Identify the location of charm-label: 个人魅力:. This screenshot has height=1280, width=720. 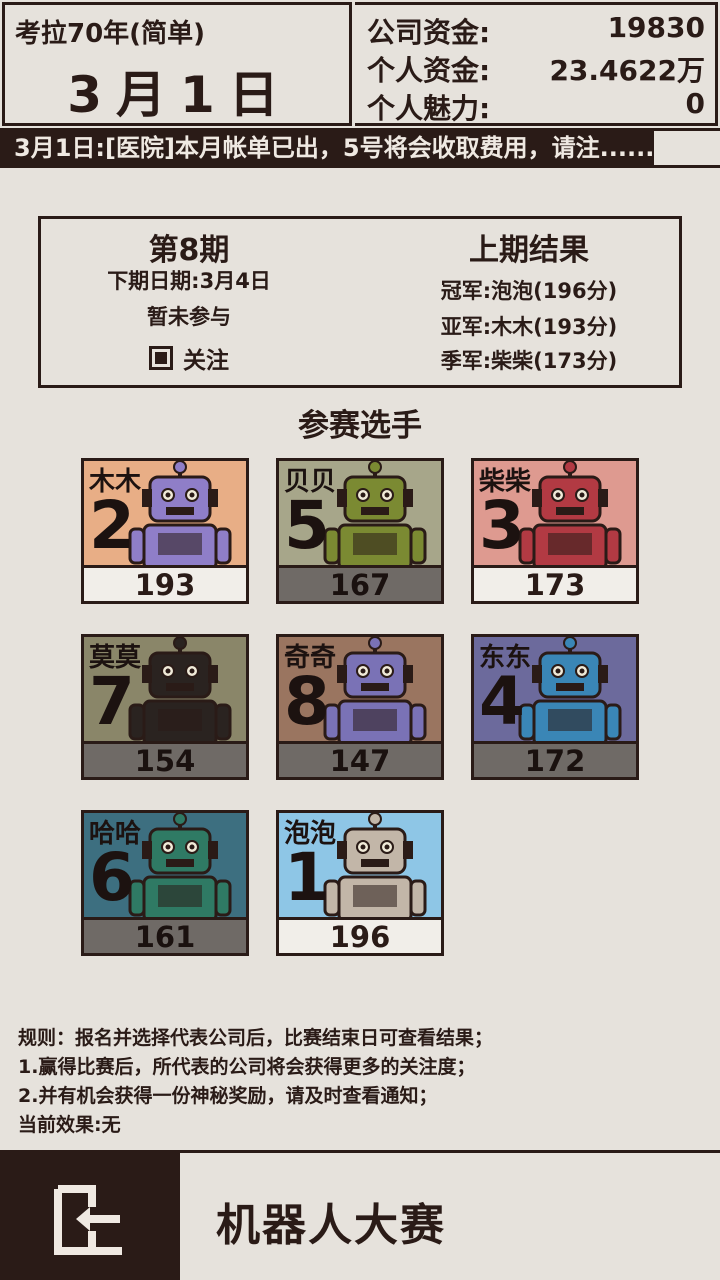
(429, 108).